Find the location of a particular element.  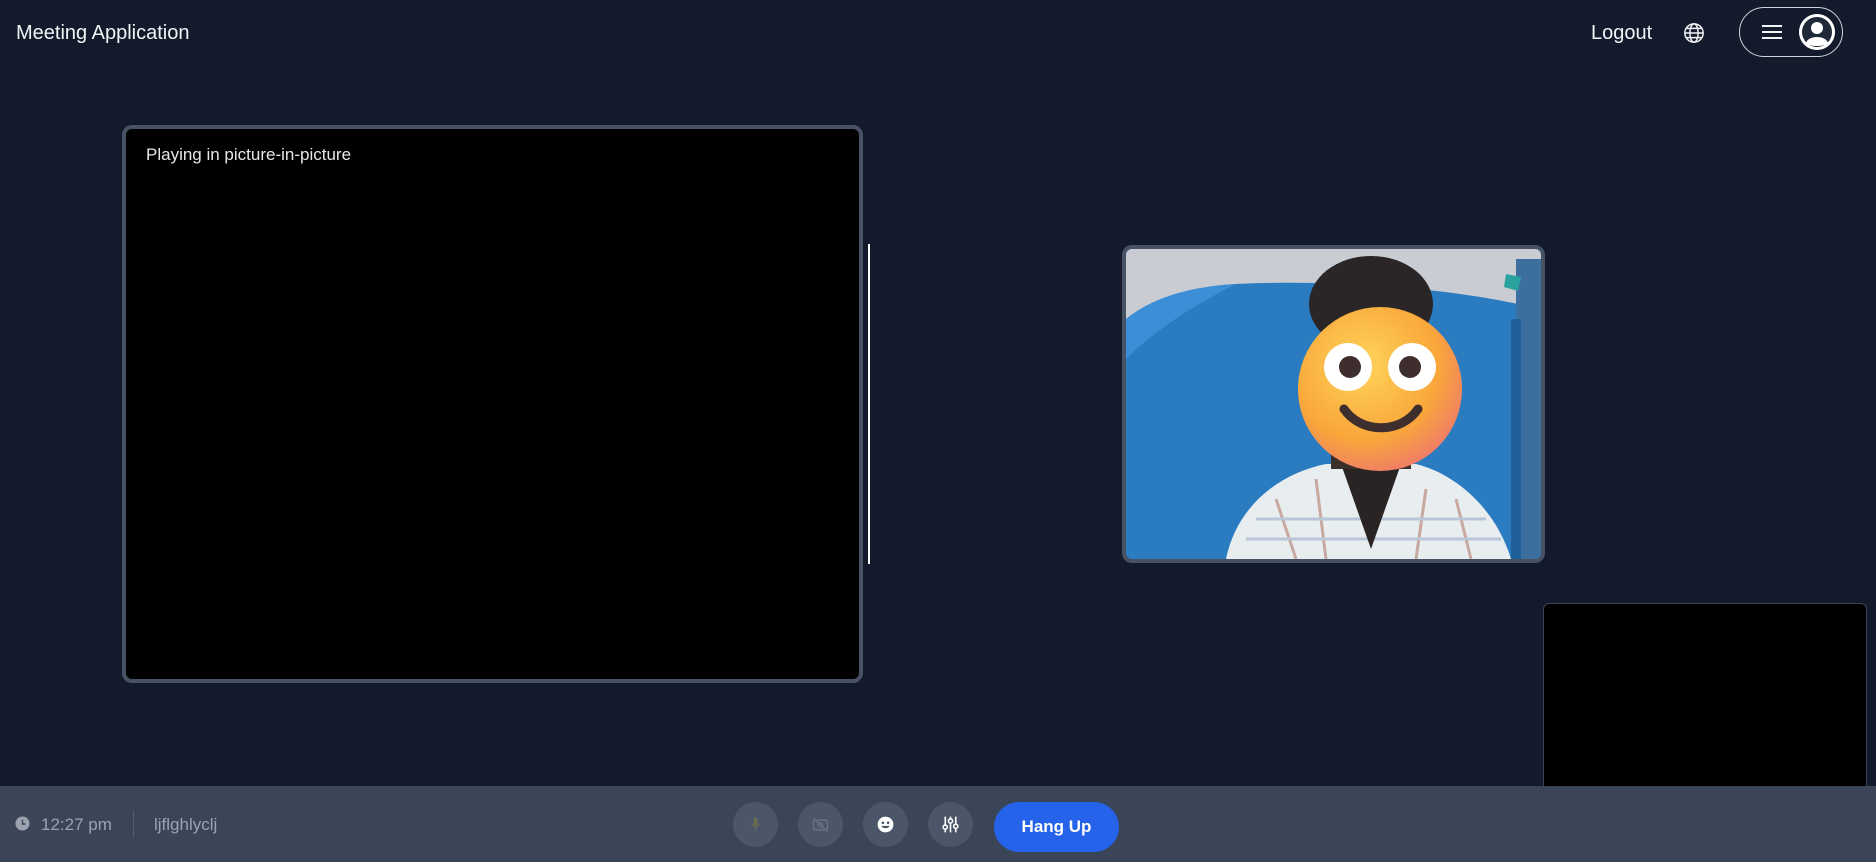

participant-webcam-image is located at coordinates (1333, 404).